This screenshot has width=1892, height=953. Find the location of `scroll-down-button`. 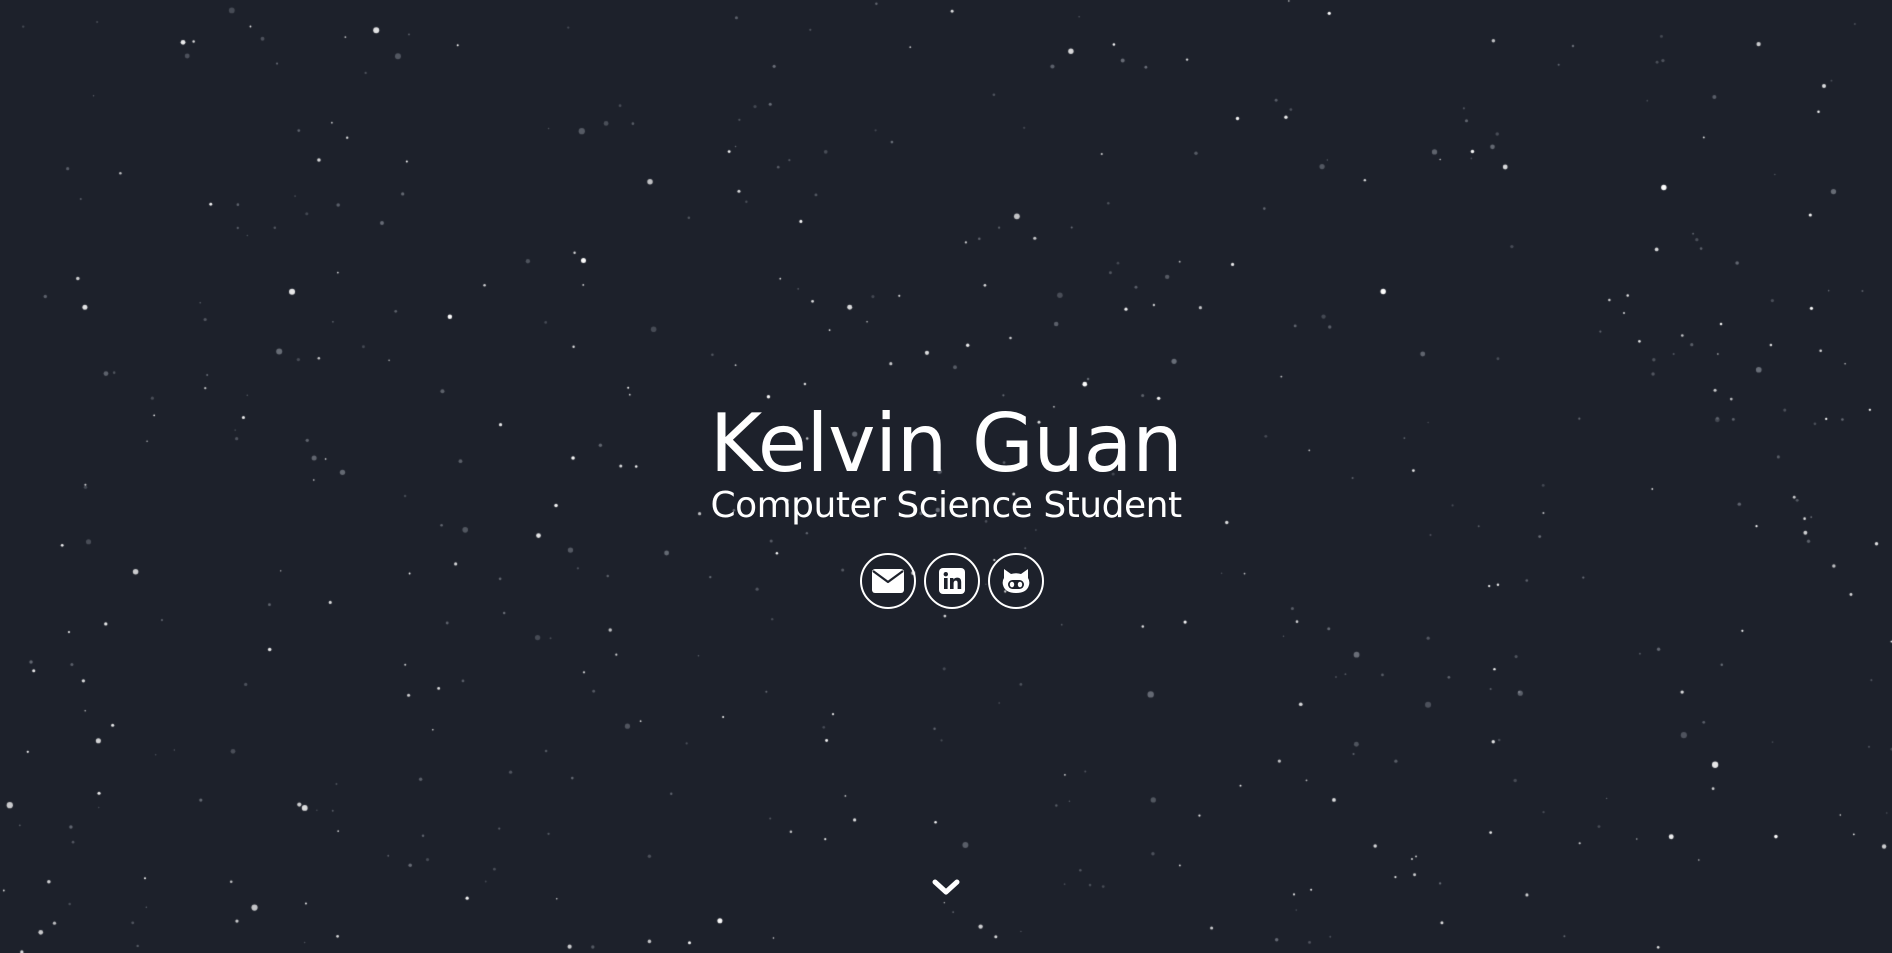

scroll-down-button is located at coordinates (946, 888).